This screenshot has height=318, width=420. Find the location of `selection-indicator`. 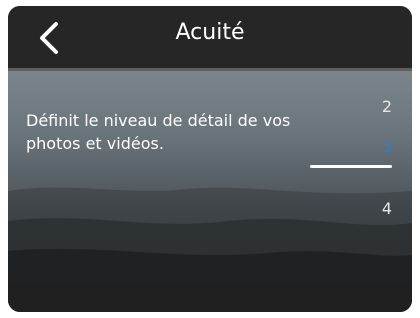

selection-indicator is located at coordinates (351, 166).